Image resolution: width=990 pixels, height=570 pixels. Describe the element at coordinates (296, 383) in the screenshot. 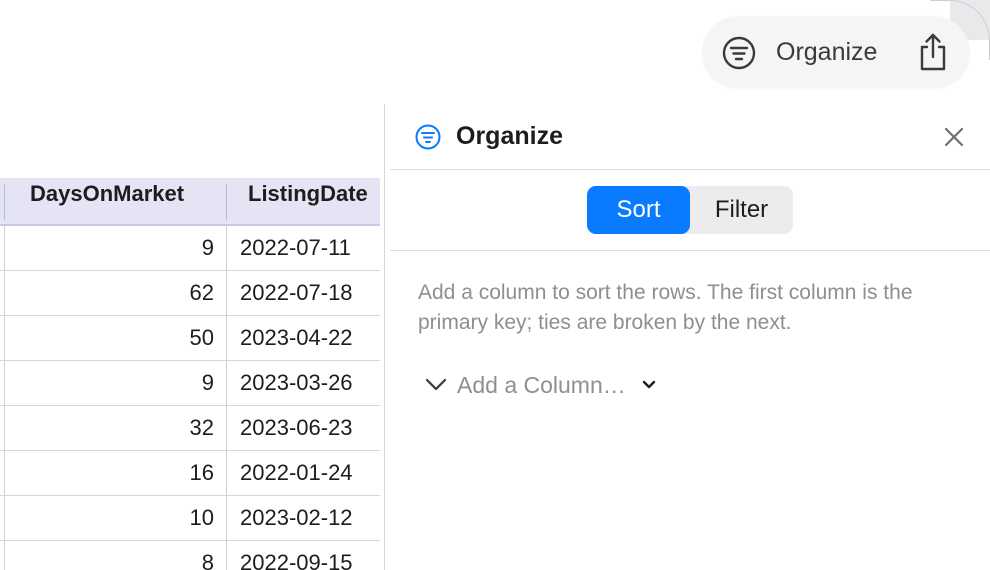

I see `cell-listingdate: 2023-03-26` at that location.